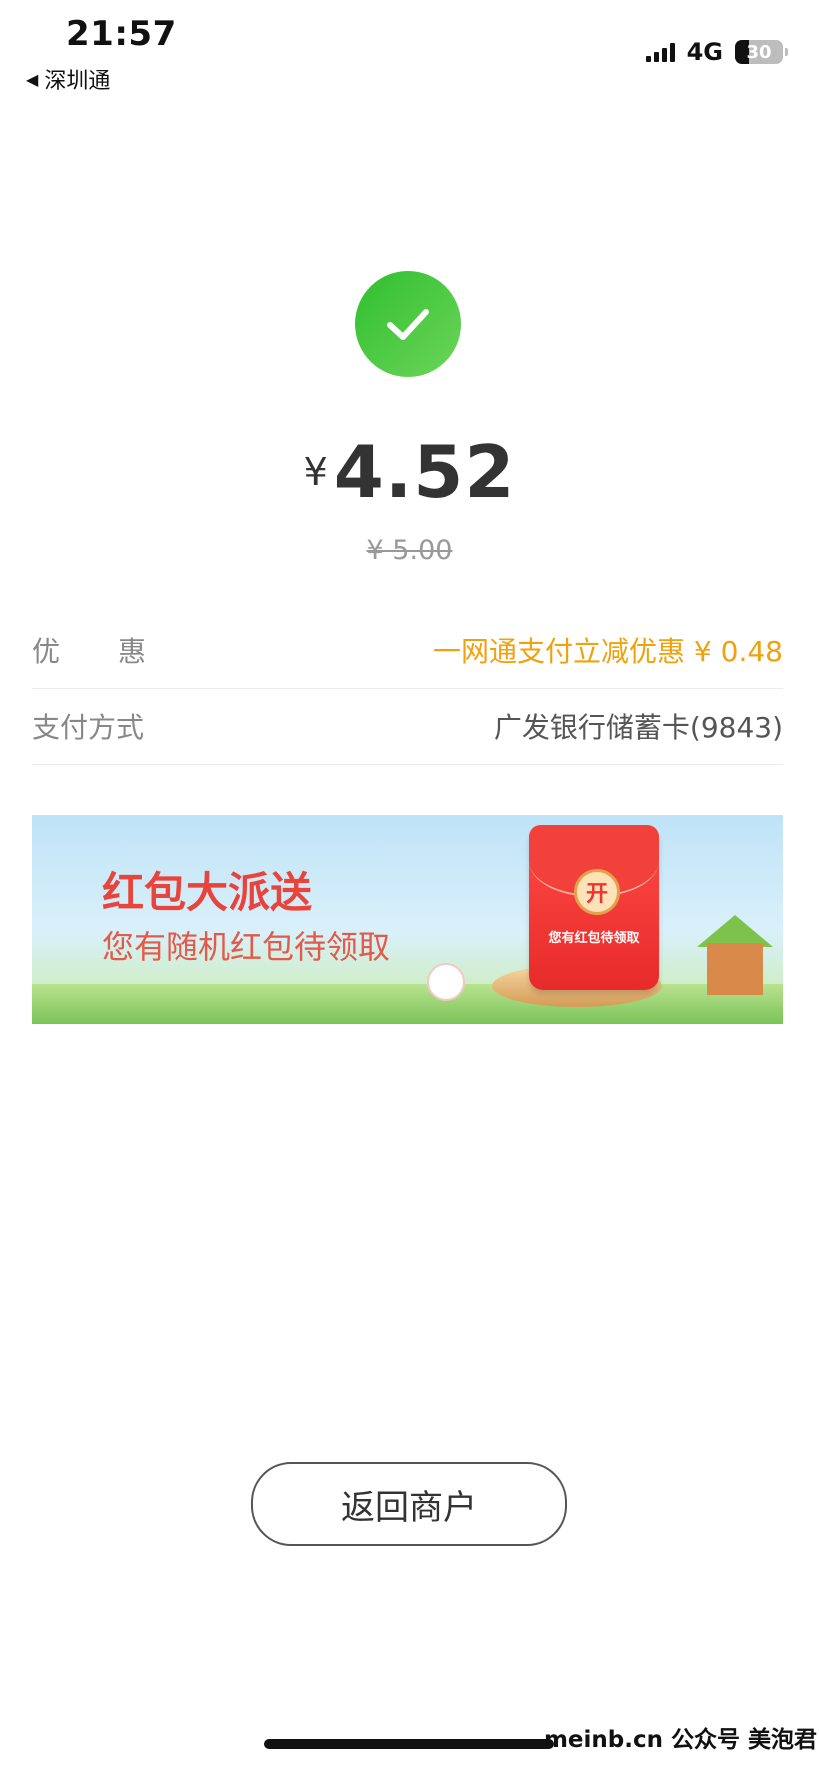  Describe the element at coordinates (207, 892) in the screenshot. I see `banner-title: 红包大派送` at that location.